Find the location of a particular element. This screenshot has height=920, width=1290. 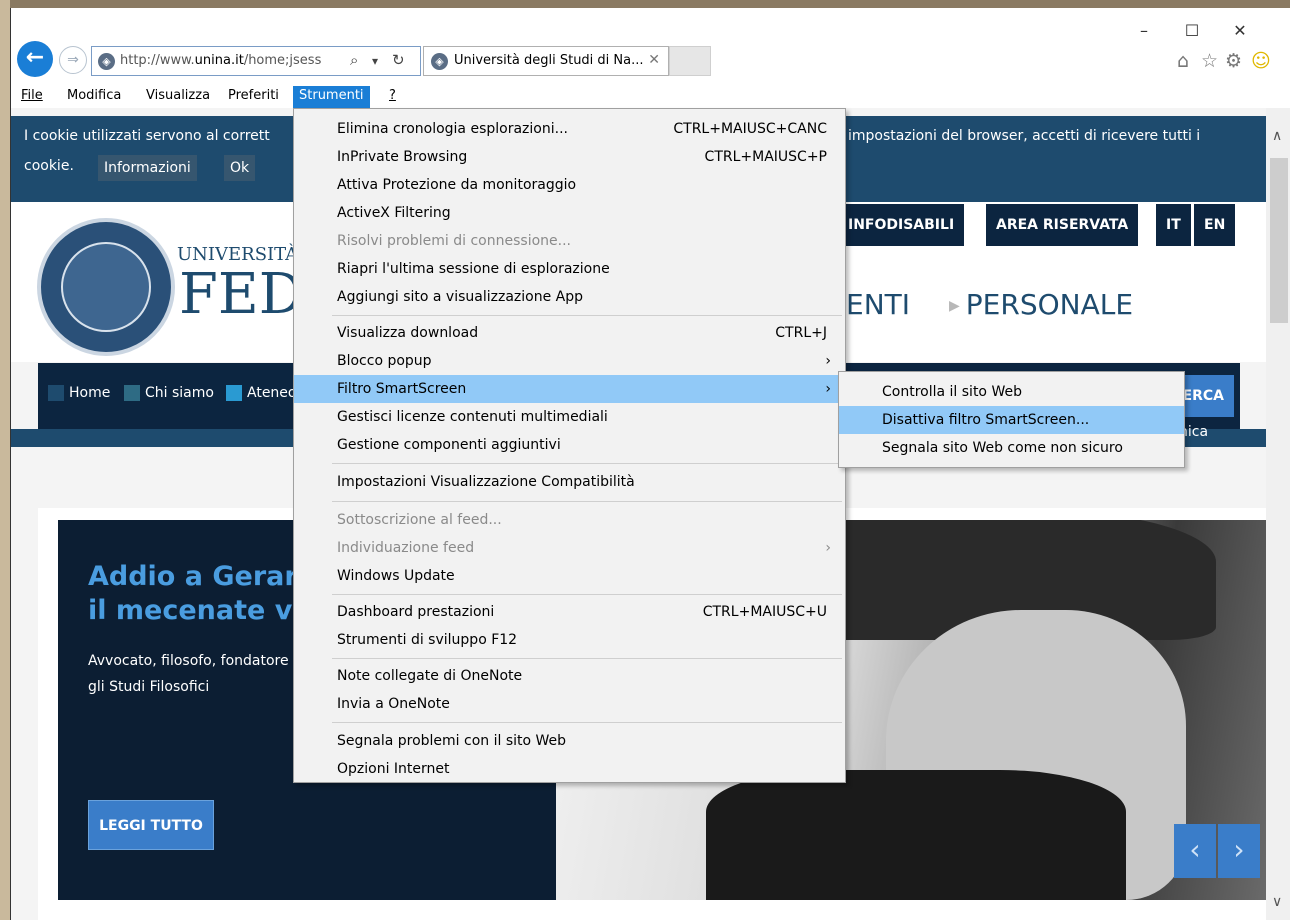

menu-help: ? is located at coordinates (392, 97).